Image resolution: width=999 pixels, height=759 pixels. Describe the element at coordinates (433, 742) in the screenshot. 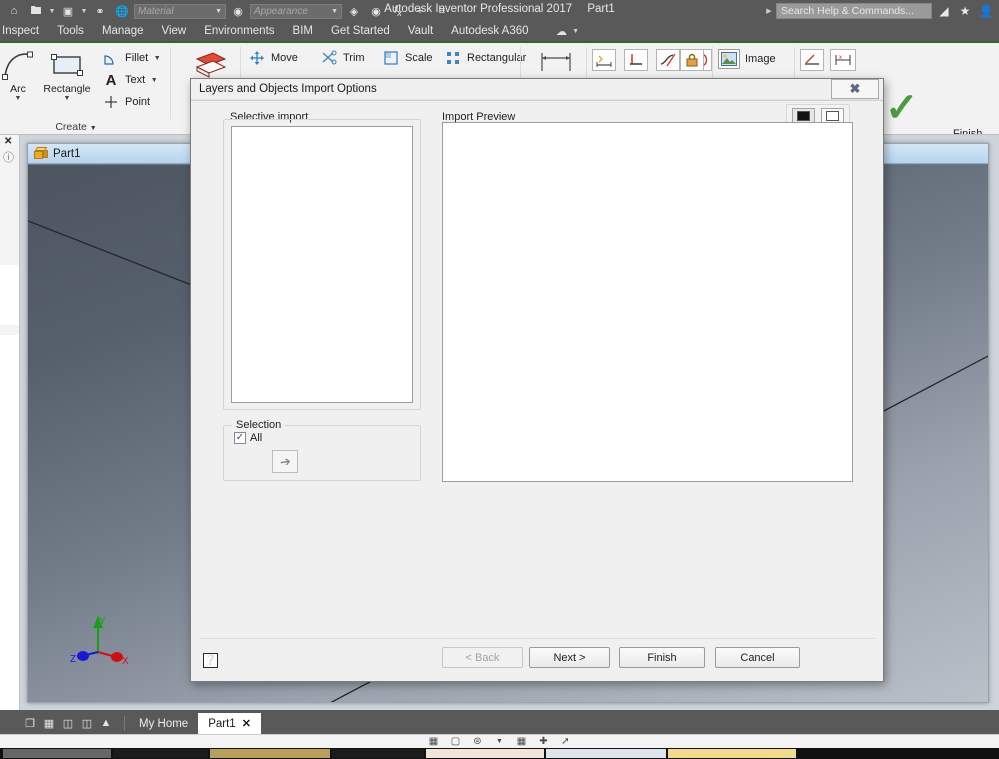

I see `snap-grid-icon: ▦` at that location.